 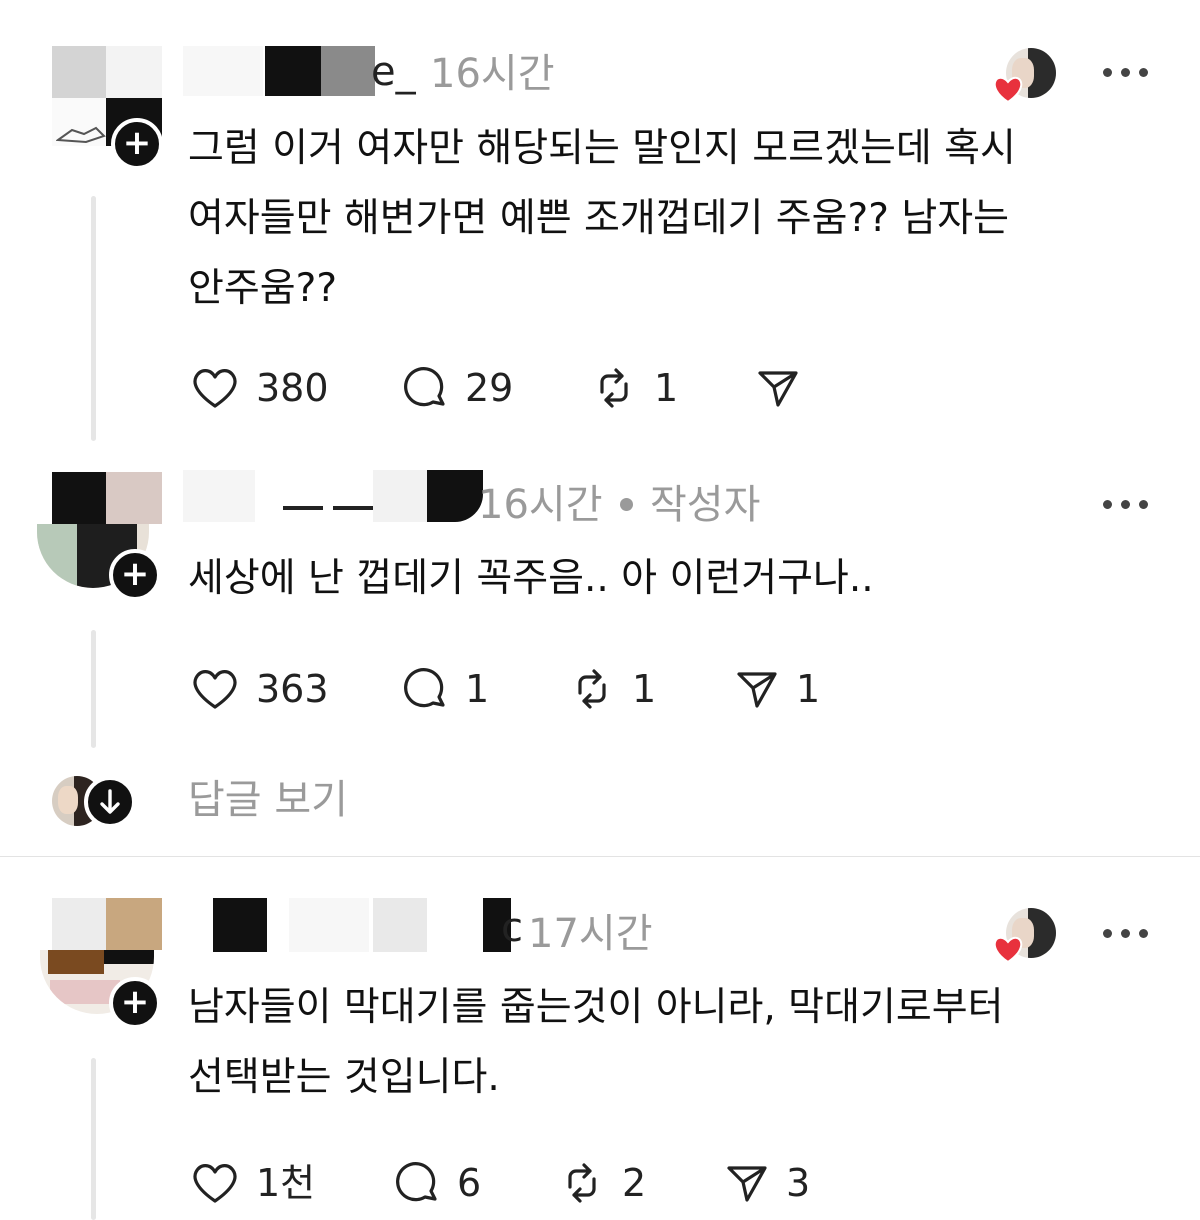 What do you see at coordinates (438, 1183) in the screenshot?
I see `reply-button: 6` at bounding box center [438, 1183].